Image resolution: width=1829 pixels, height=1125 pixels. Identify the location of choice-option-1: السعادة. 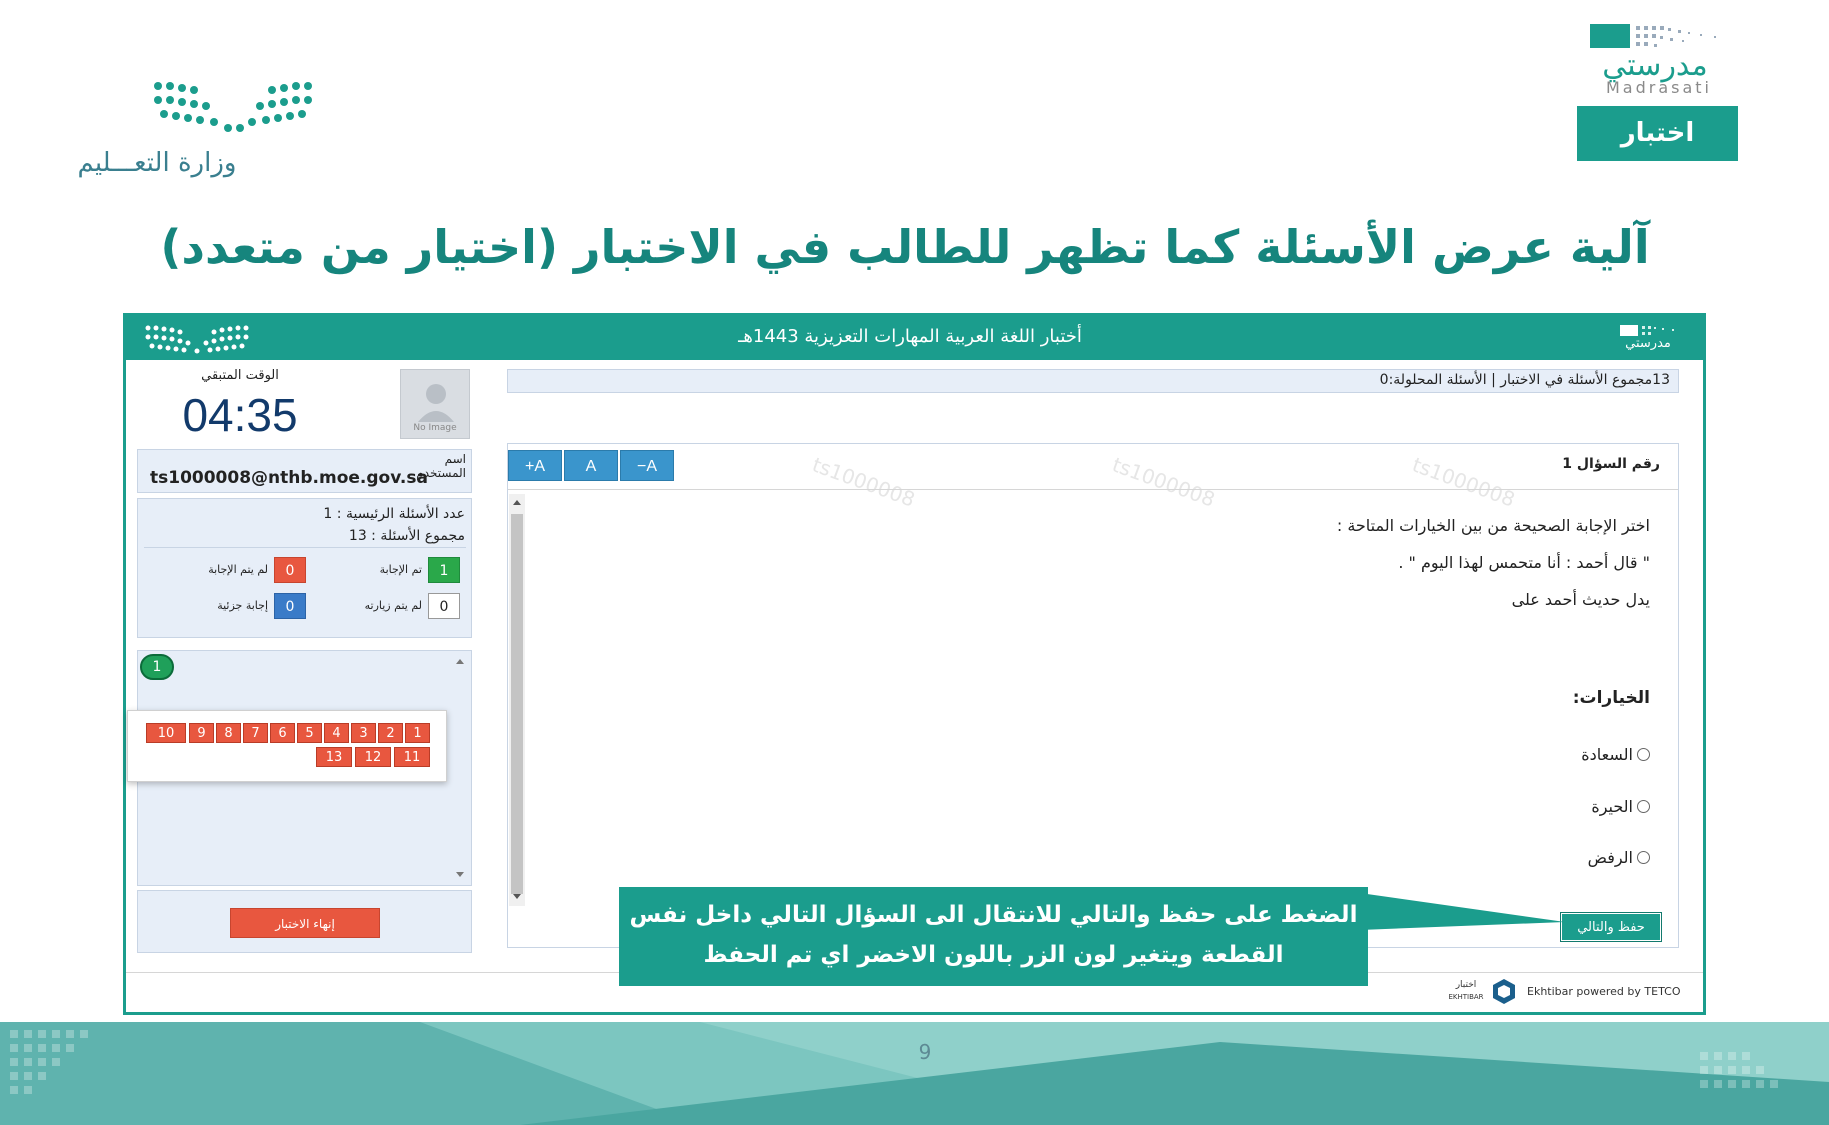
(1550, 754).